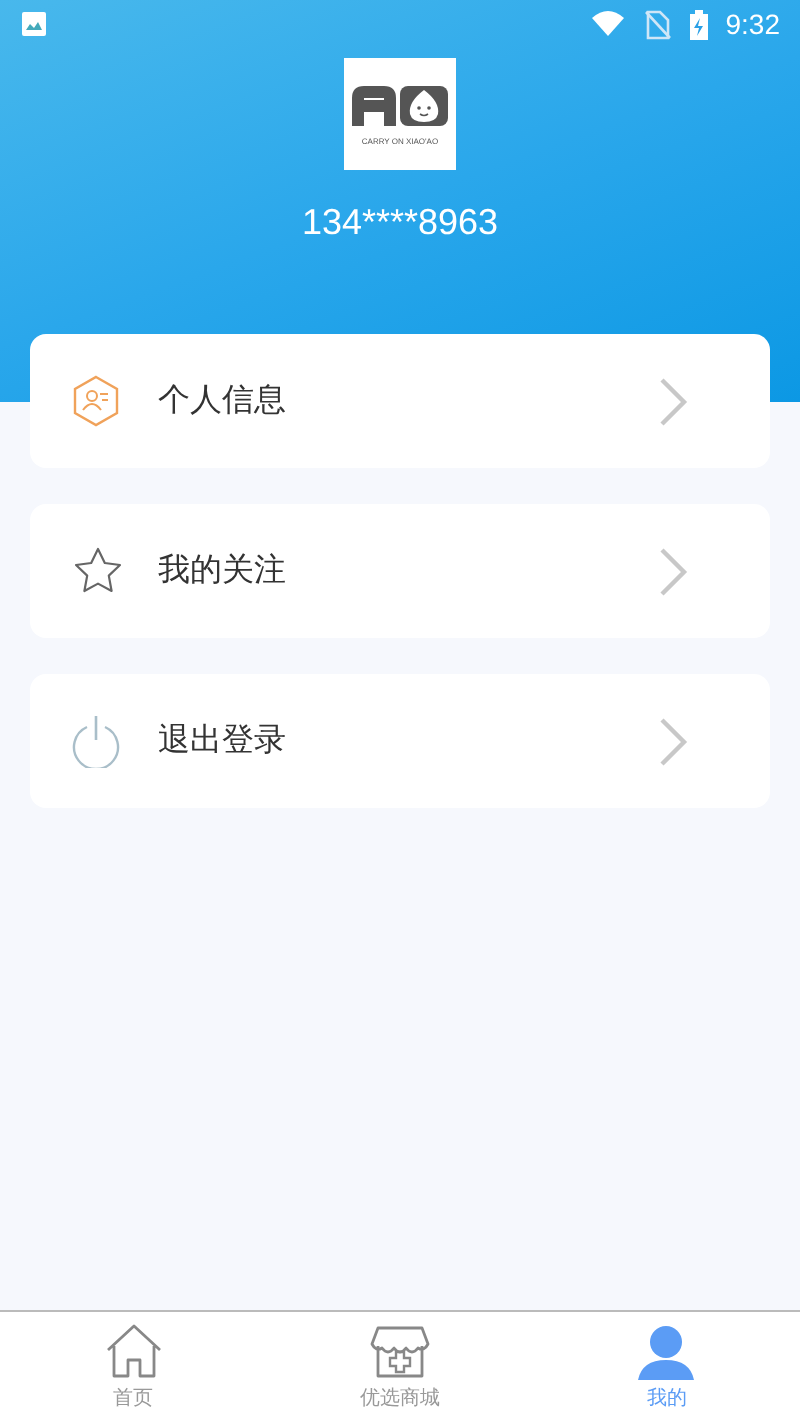  Describe the element at coordinates (666, 1352) in the screenshot. I see `user-icon` at that location.